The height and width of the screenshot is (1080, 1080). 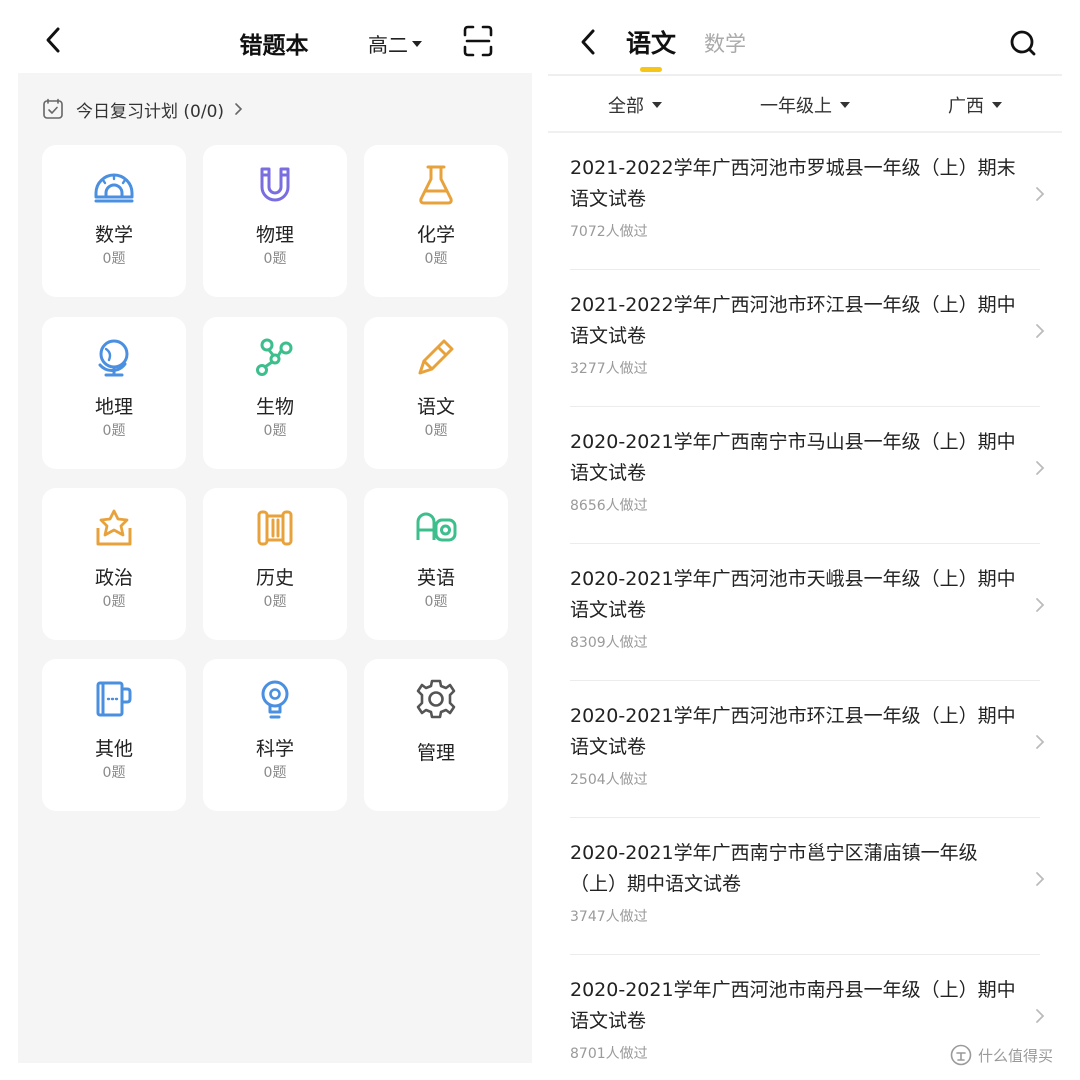 What do you see at coordinates (436, 527) in the screenshot?
I see `letters-icon` at bounding box center [436, 527].